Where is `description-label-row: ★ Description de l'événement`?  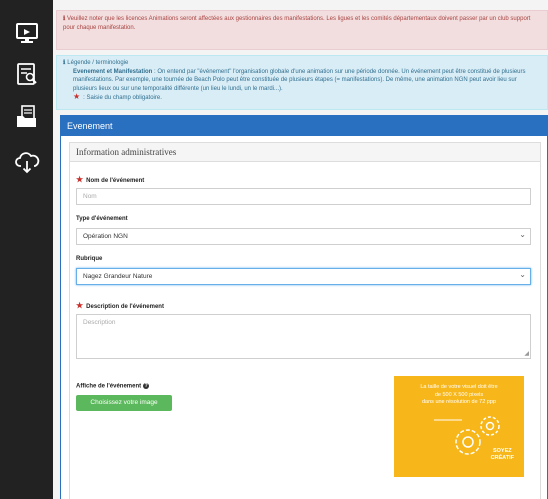 description-label-row: ★ Description de l'événement is located at coordinates (120, 305).